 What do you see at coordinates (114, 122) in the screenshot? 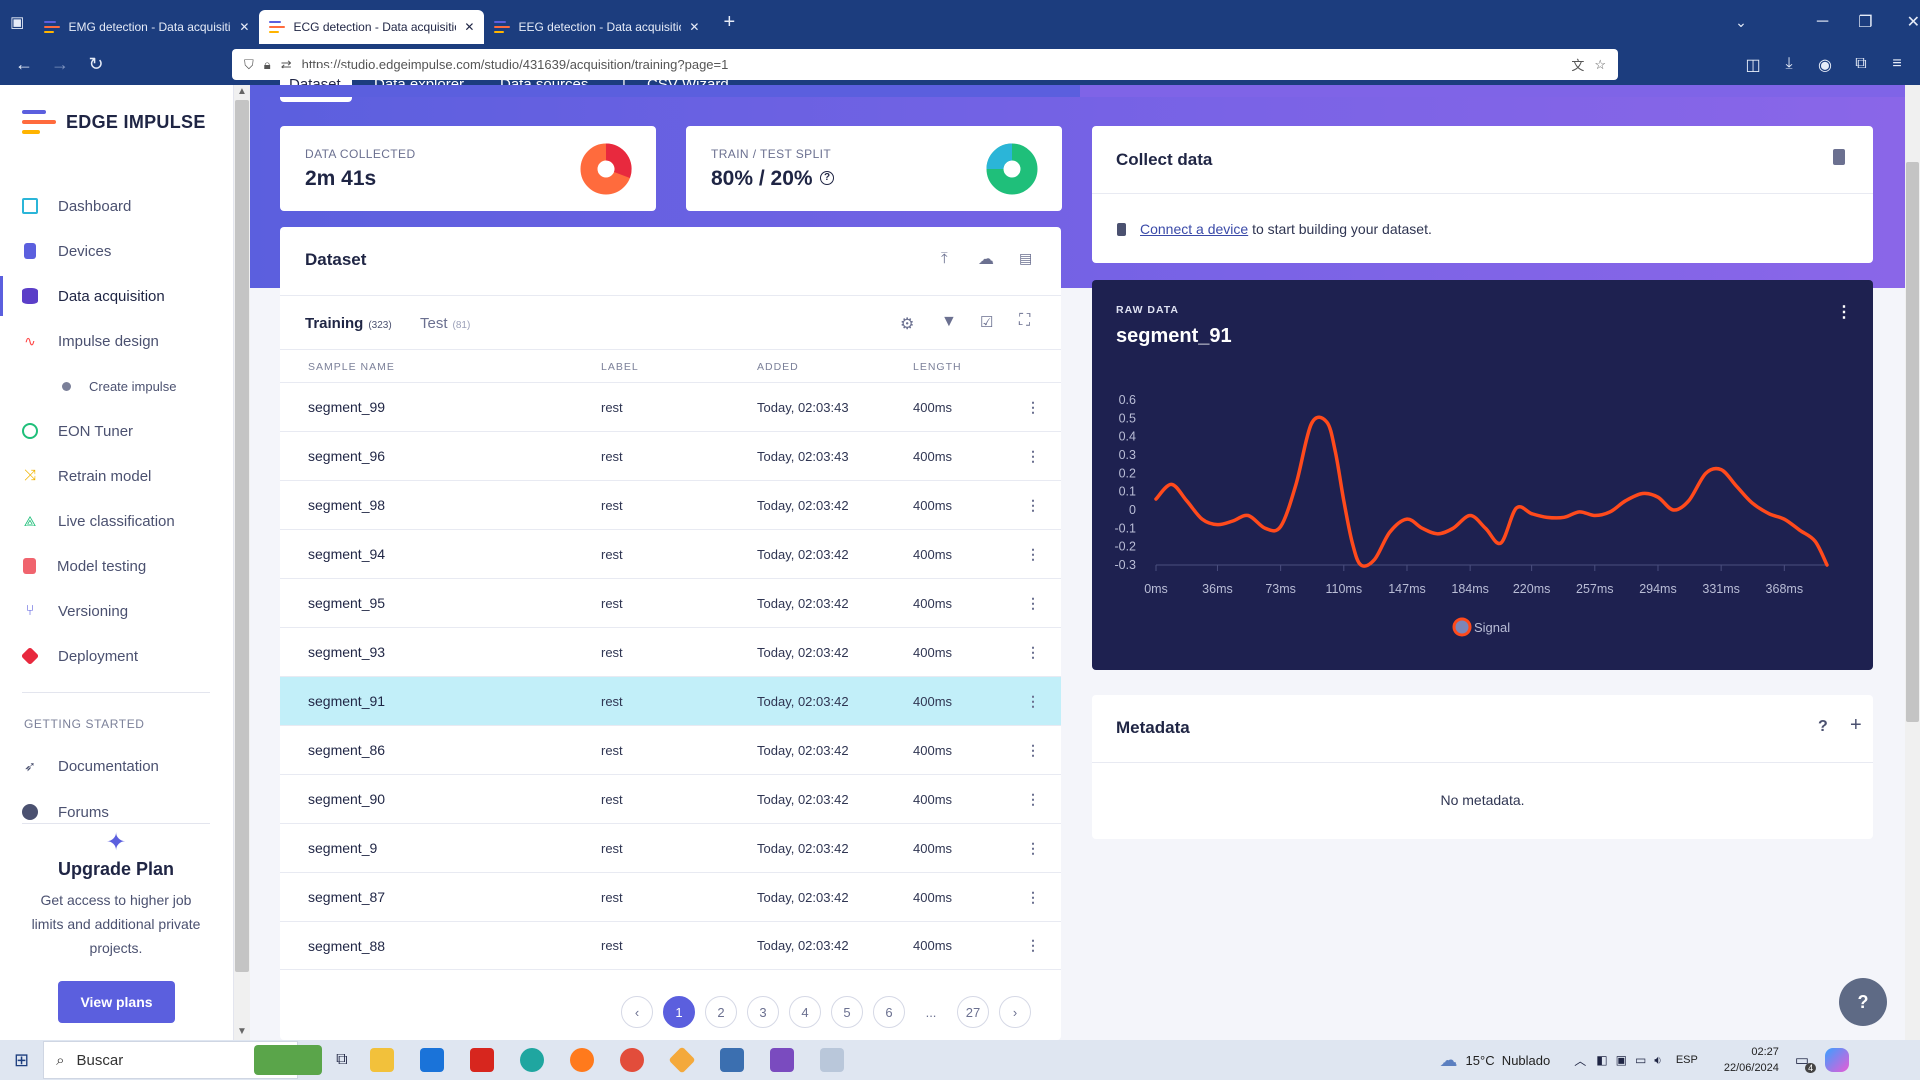
I see `brand-logo: EDGE IMPULSE` at bounding box center [114, 122].